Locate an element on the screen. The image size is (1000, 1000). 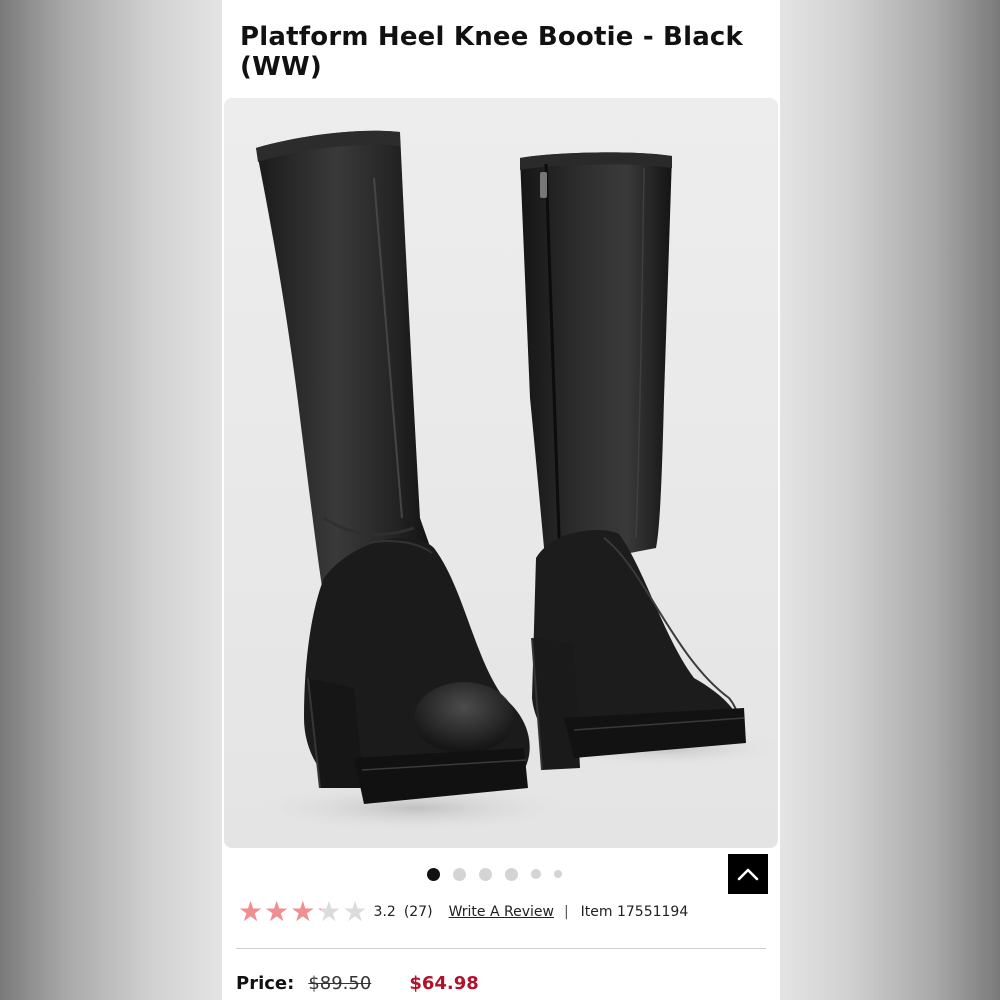
product-title: Platform Heel Knee Bootie - Black (WW) is located at coordinates (492, 52).